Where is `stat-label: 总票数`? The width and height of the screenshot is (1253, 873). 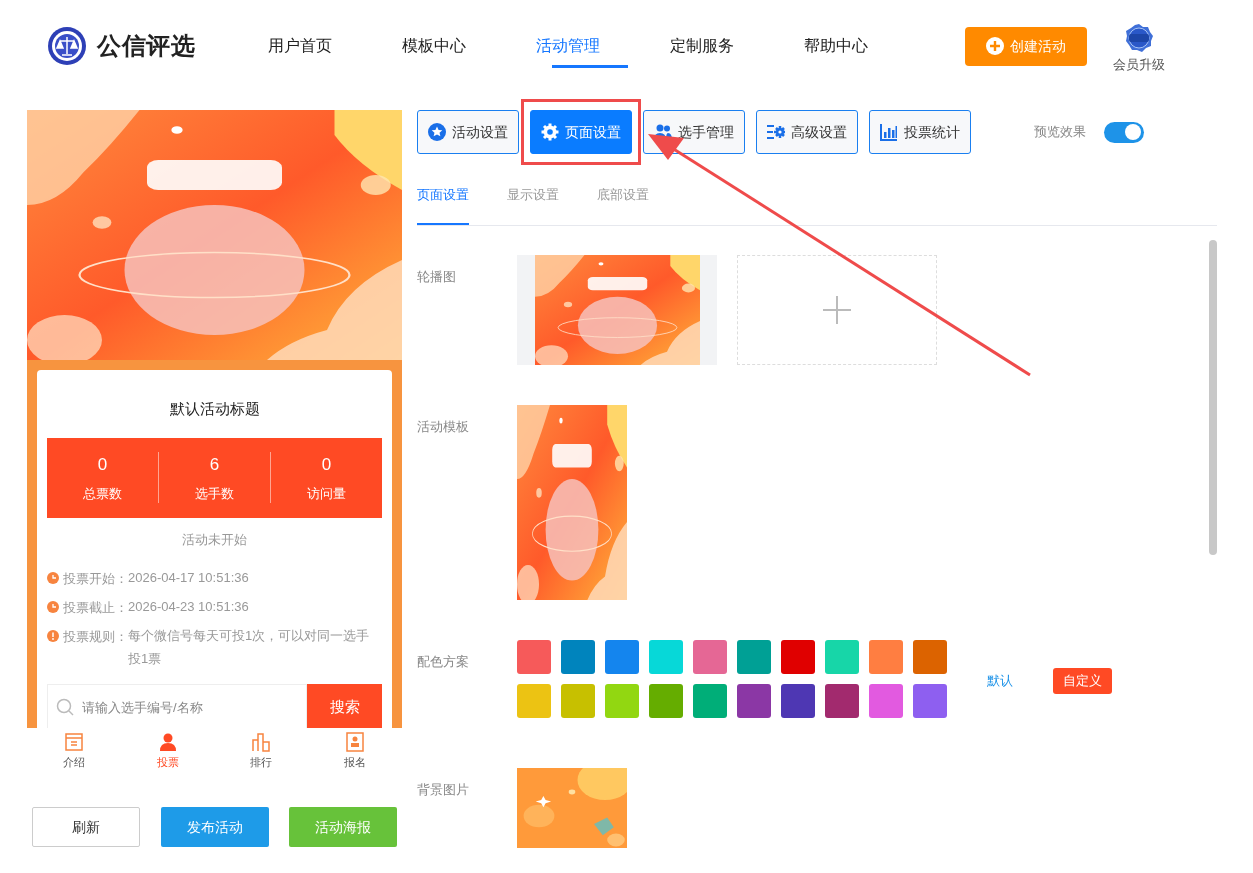 stat-label: 总票数 is located at coordinates (102, 493).